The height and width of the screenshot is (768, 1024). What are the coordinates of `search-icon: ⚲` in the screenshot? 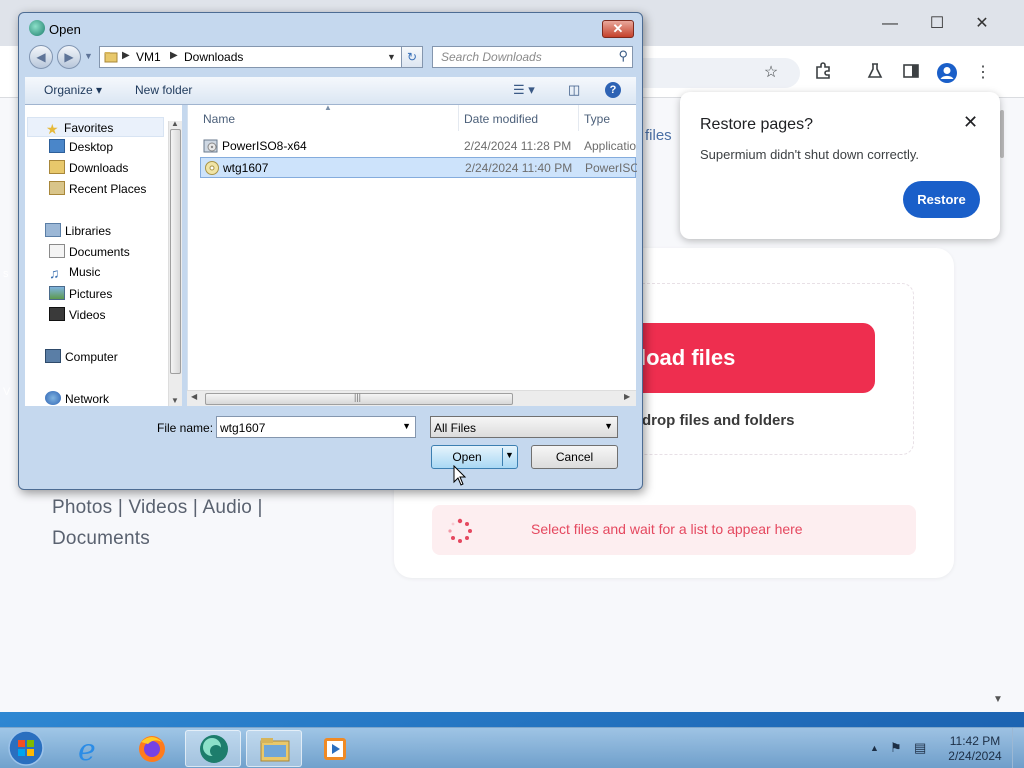 It's located at (623, 55).